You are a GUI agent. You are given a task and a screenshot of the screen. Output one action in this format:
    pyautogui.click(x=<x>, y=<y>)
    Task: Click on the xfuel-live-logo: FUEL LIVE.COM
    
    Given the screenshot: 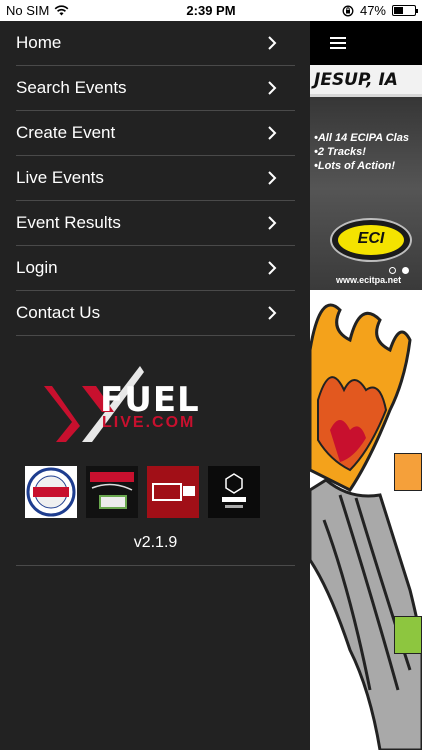 What is the action you would take?
    pyautogui.click(x=149, y=406)
    